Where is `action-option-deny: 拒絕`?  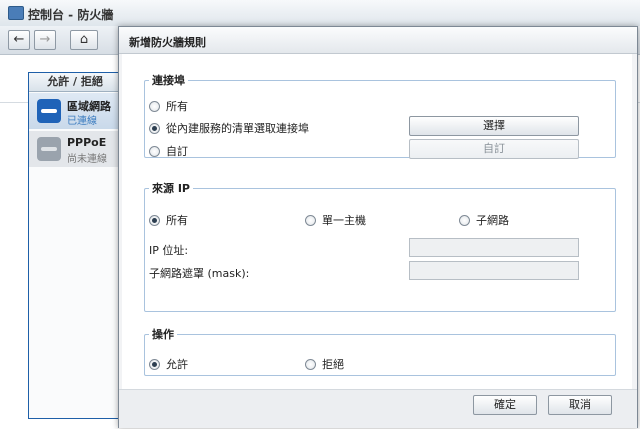
action-option-deny: 拒絕 is located at coordinates (324, 364).